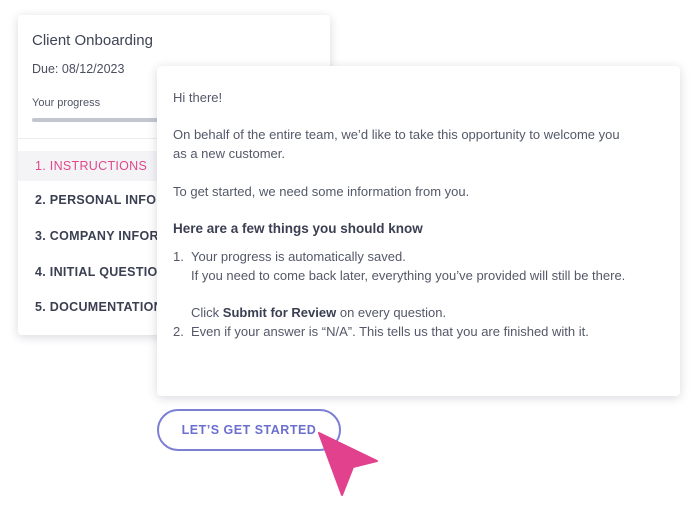  Describe the element at coordinates (348, 464) in the screenshot. I see `pointer-cursor-icon` at that location.